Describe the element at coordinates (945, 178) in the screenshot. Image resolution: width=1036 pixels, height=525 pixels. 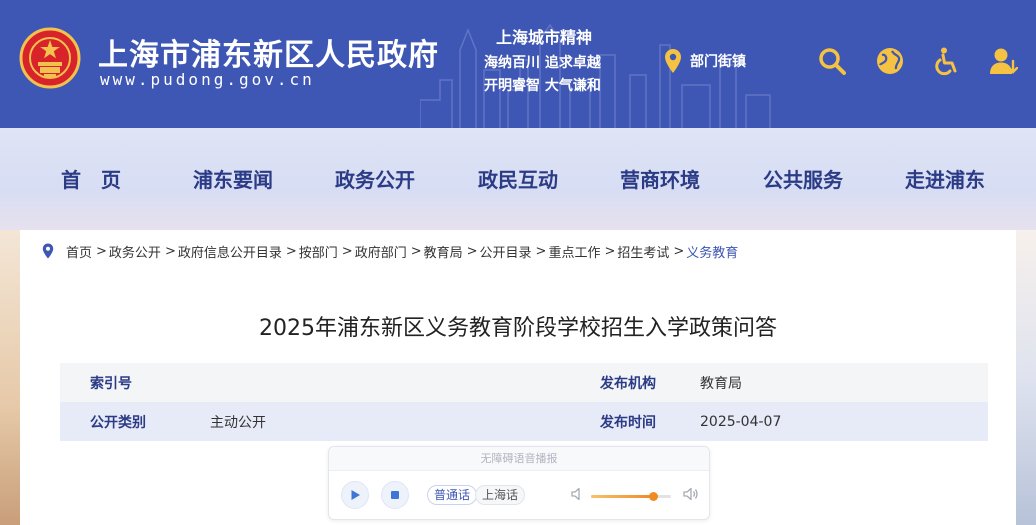
I see `nav-explore-pudong: 走进浦东` at that location.